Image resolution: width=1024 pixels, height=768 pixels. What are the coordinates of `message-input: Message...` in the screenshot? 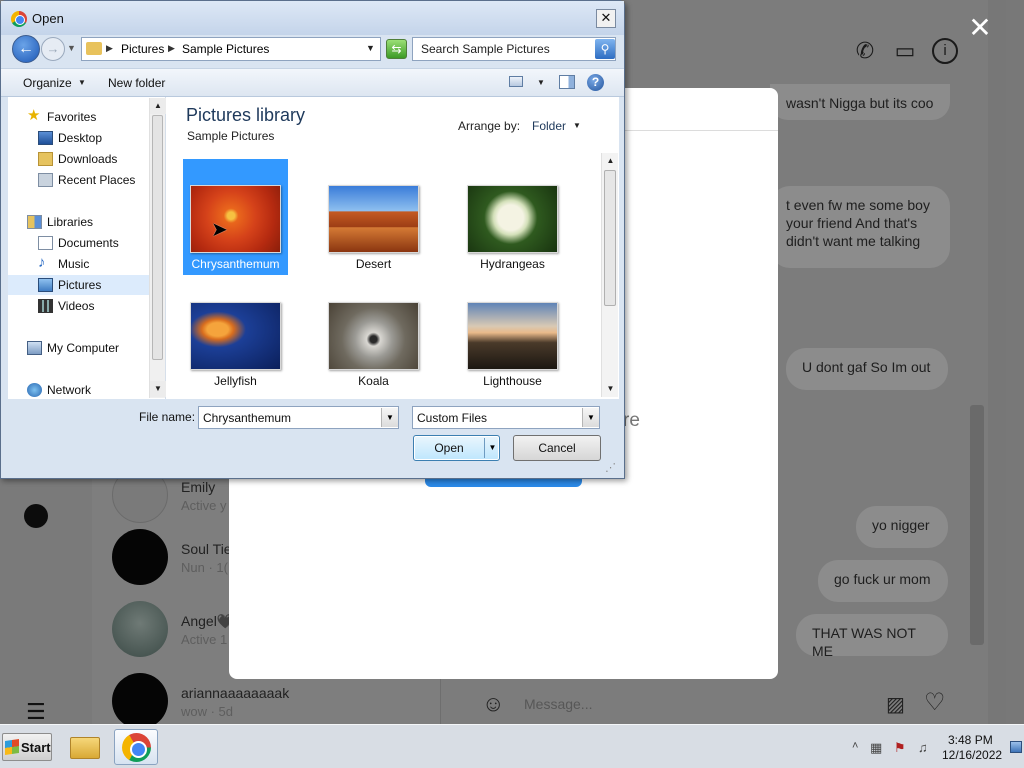 It's located at (558, 704).